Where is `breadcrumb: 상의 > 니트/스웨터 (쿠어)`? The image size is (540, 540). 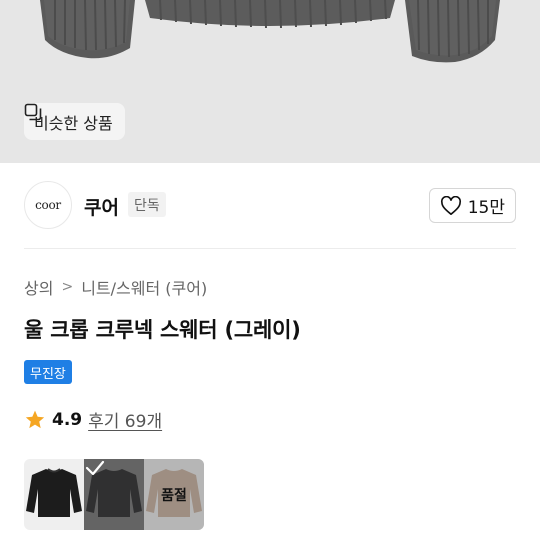 breadcrumb: 상의 > 니트/스웨터 (쿠어) is located at coordinates (115, 287).